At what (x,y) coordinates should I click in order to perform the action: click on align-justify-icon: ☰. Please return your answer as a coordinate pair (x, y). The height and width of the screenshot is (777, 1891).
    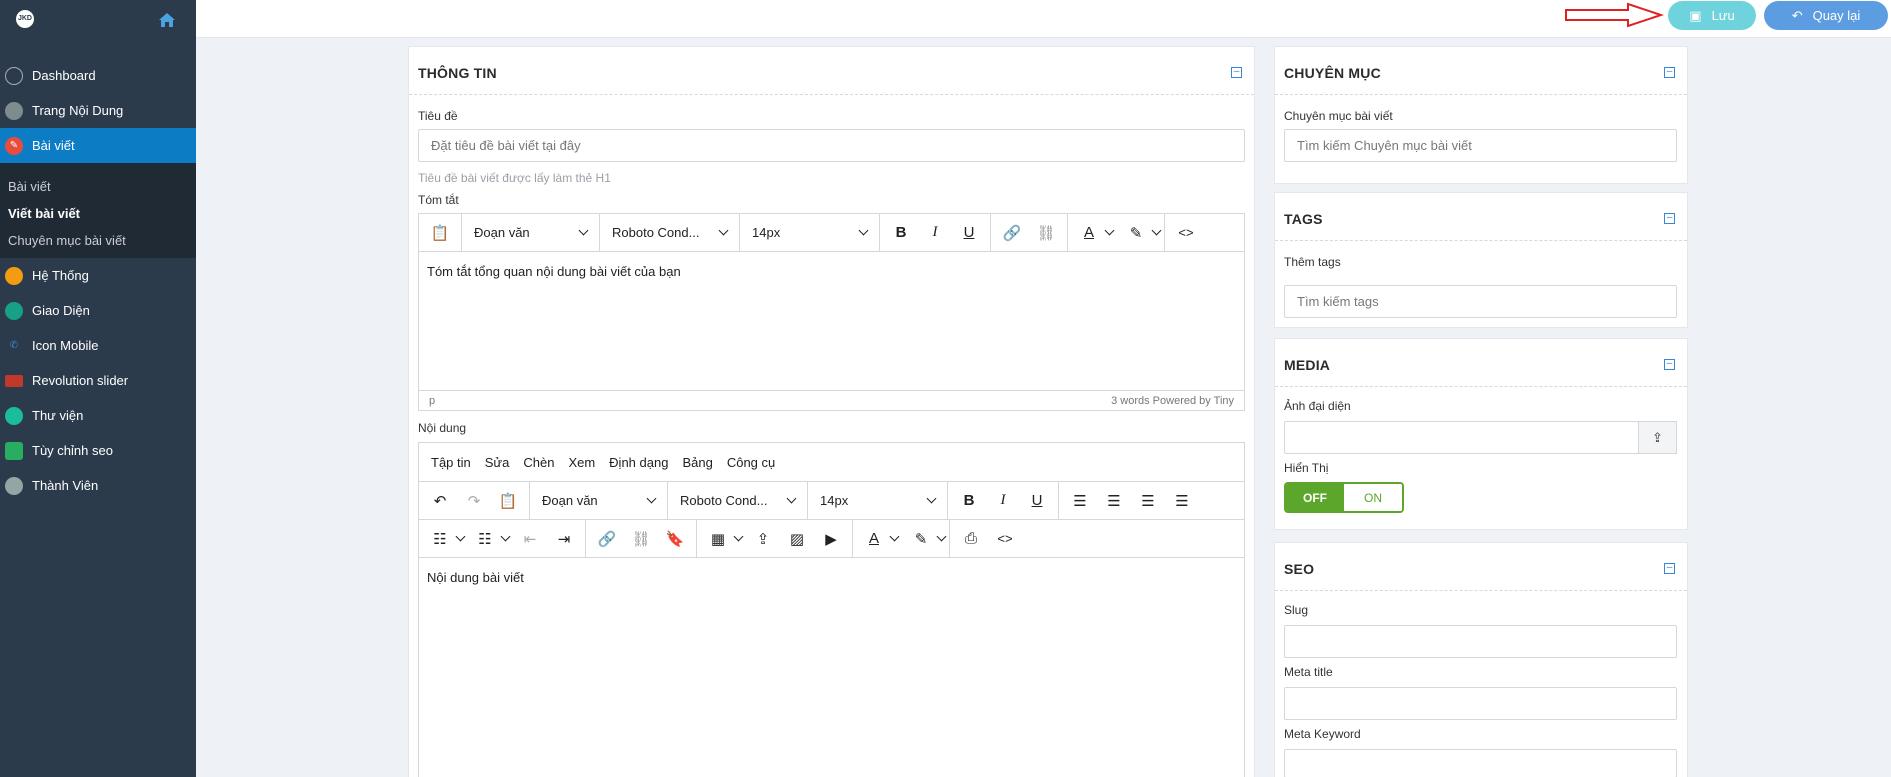
    Looking at the image, I should click on (1182, 501).